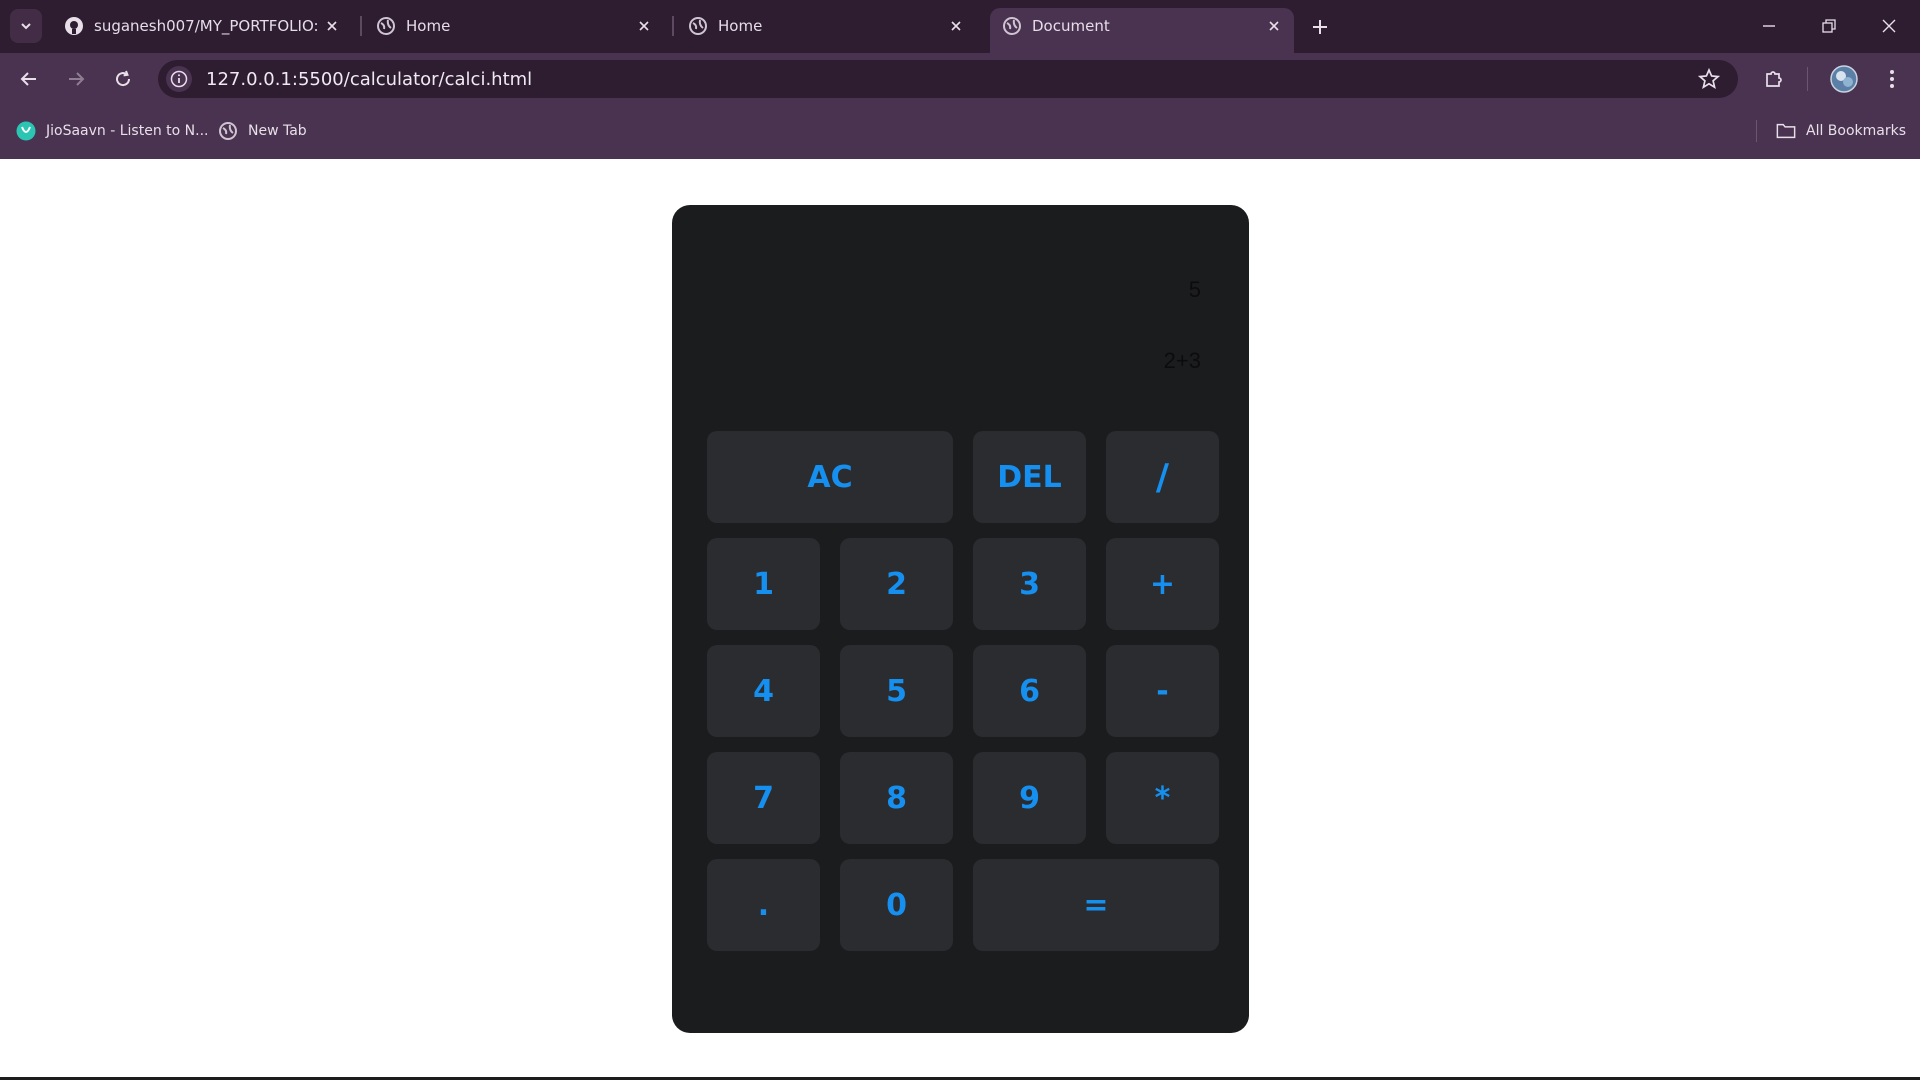 The image size is (1920, 1080). Describe the element at coordinates (1162, 477) in the screenshot. I see `divide-button: /` at that location.